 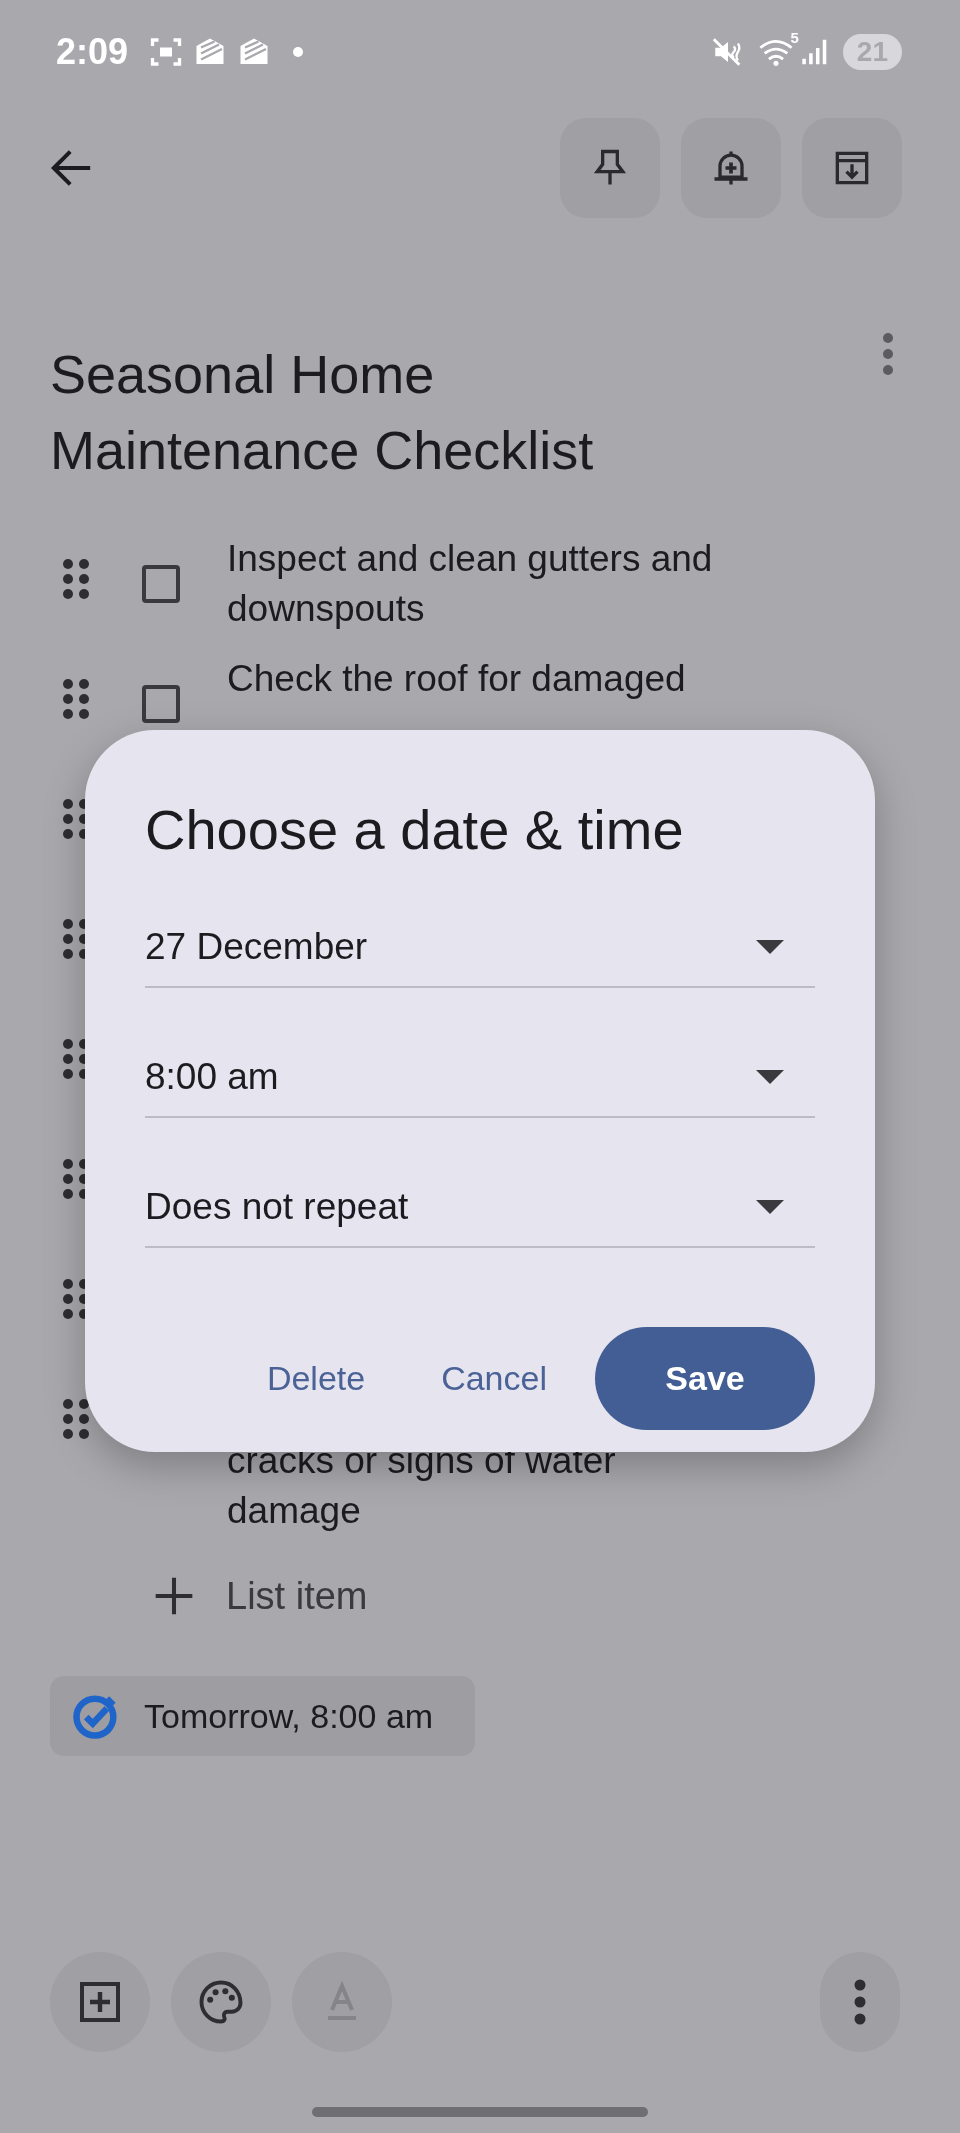 What do you see at coordinates (852, 168) in the screenshot?
I see `archive-button` at bounding box center [852, 168].